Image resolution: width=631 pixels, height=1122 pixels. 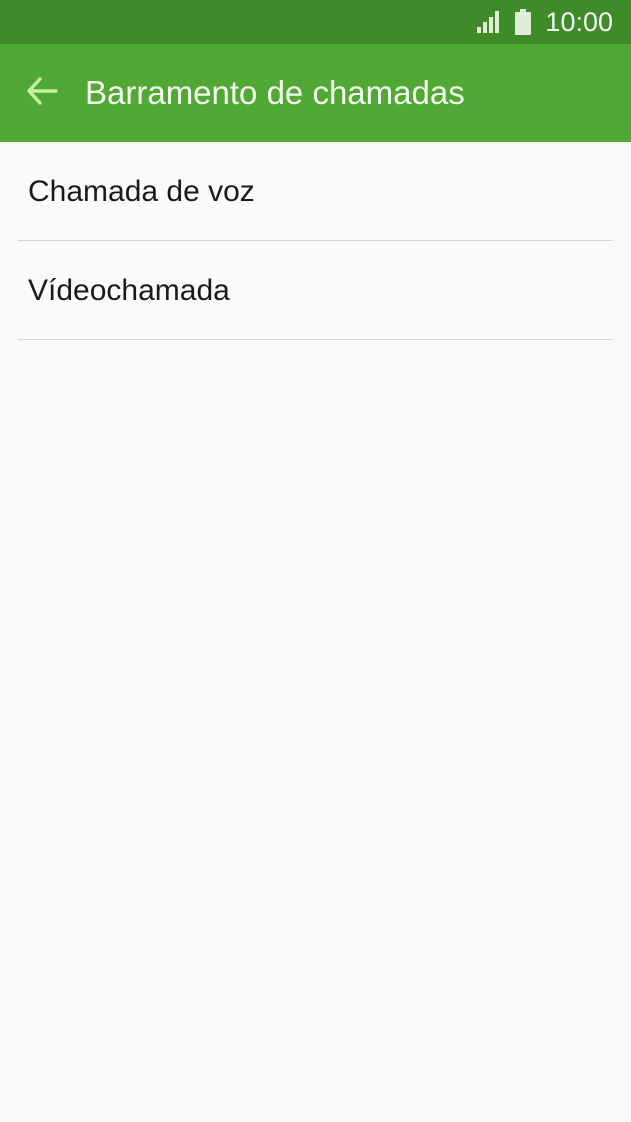 What do you see at coordinates (489, 22) in the screenshot?
I see `signal-icon` at bounding box center [489, 22].